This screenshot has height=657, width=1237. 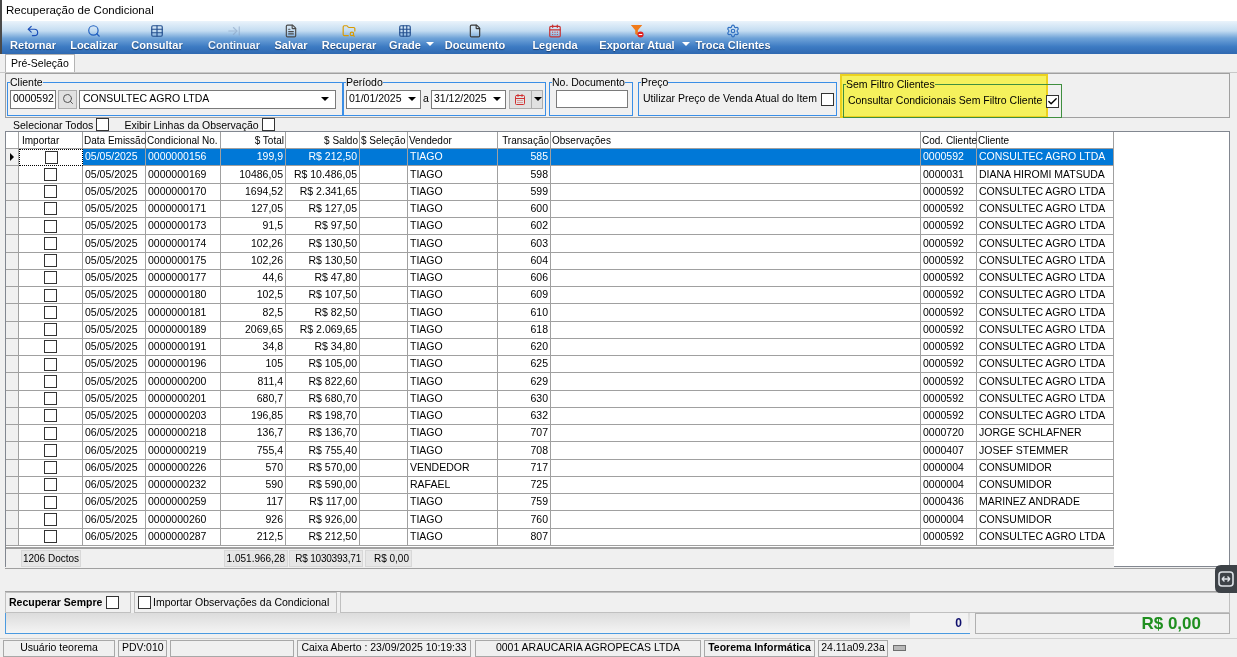 I want to click on toolbar-button: Localizar, so click(x=94, y=37).